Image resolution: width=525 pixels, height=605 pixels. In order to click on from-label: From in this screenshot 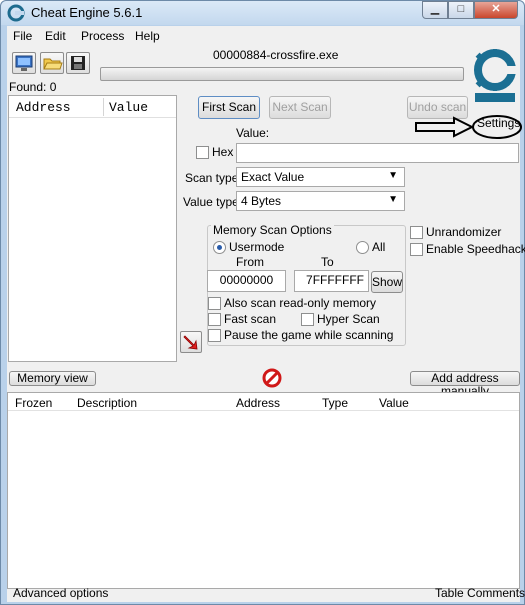, I will do `click(250, 262)`.